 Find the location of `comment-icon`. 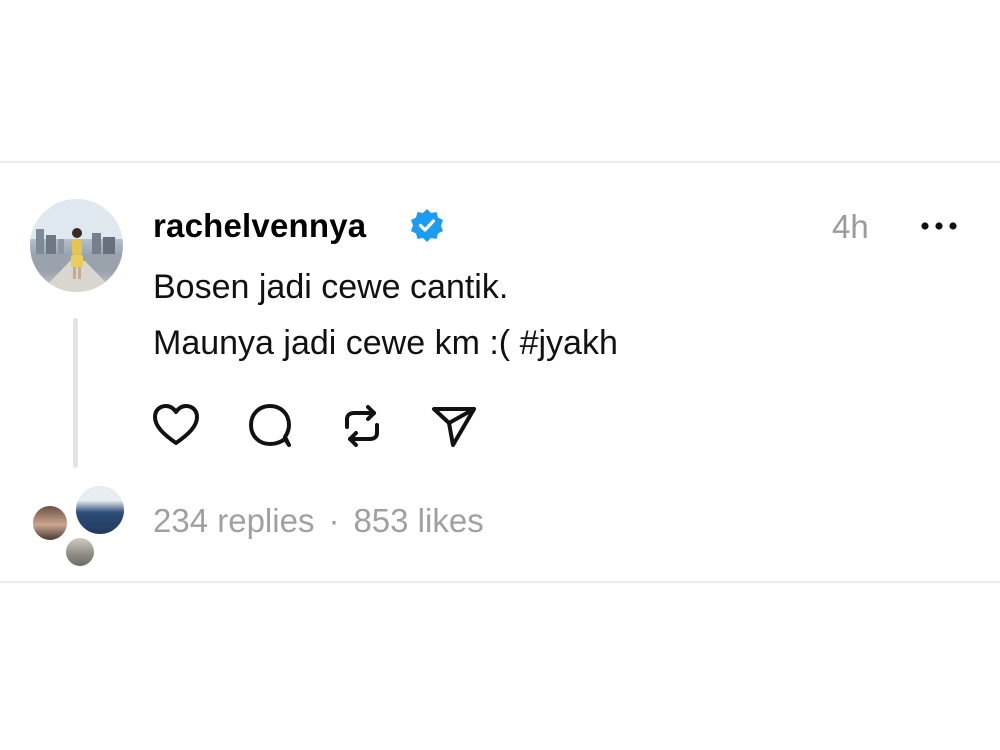

comment-icon is located at coordinates (270, 426).